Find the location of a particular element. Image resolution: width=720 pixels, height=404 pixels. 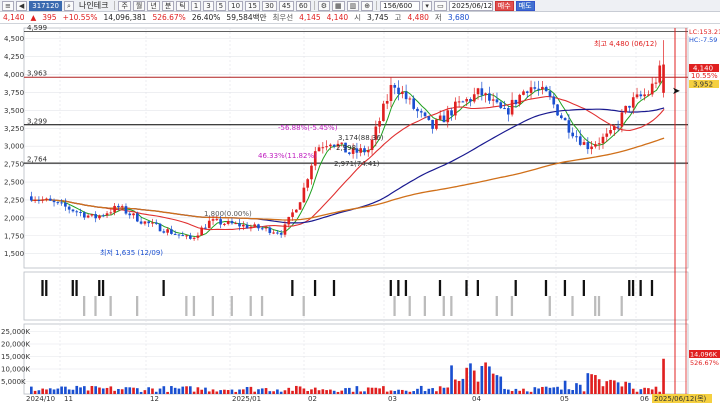

settings-icon: ⚙ is located at coordinates (324, 5).